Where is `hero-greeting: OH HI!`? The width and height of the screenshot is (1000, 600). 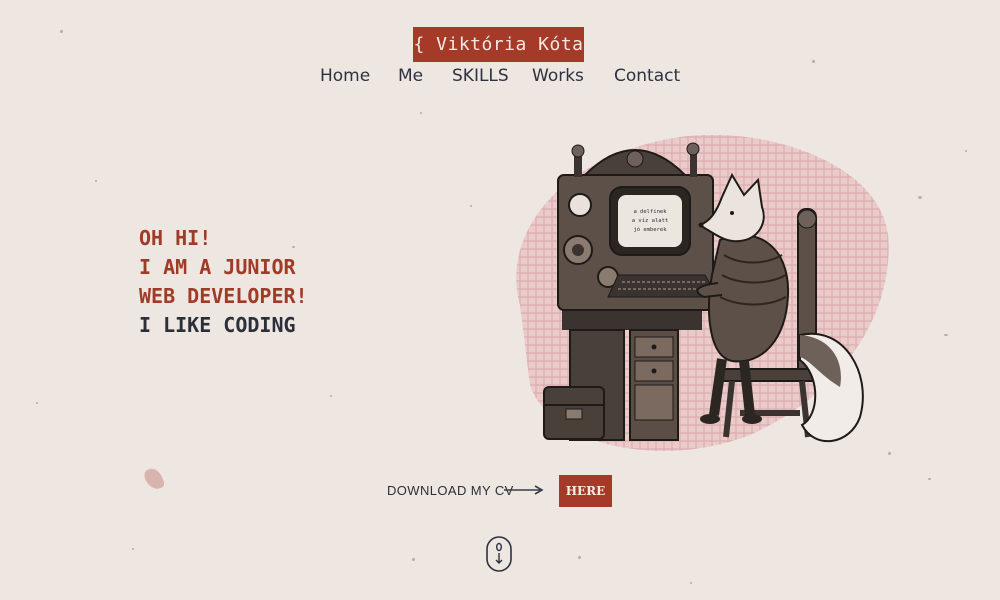 hero-greeting: OH HI! is located at coordinates (175, 238).